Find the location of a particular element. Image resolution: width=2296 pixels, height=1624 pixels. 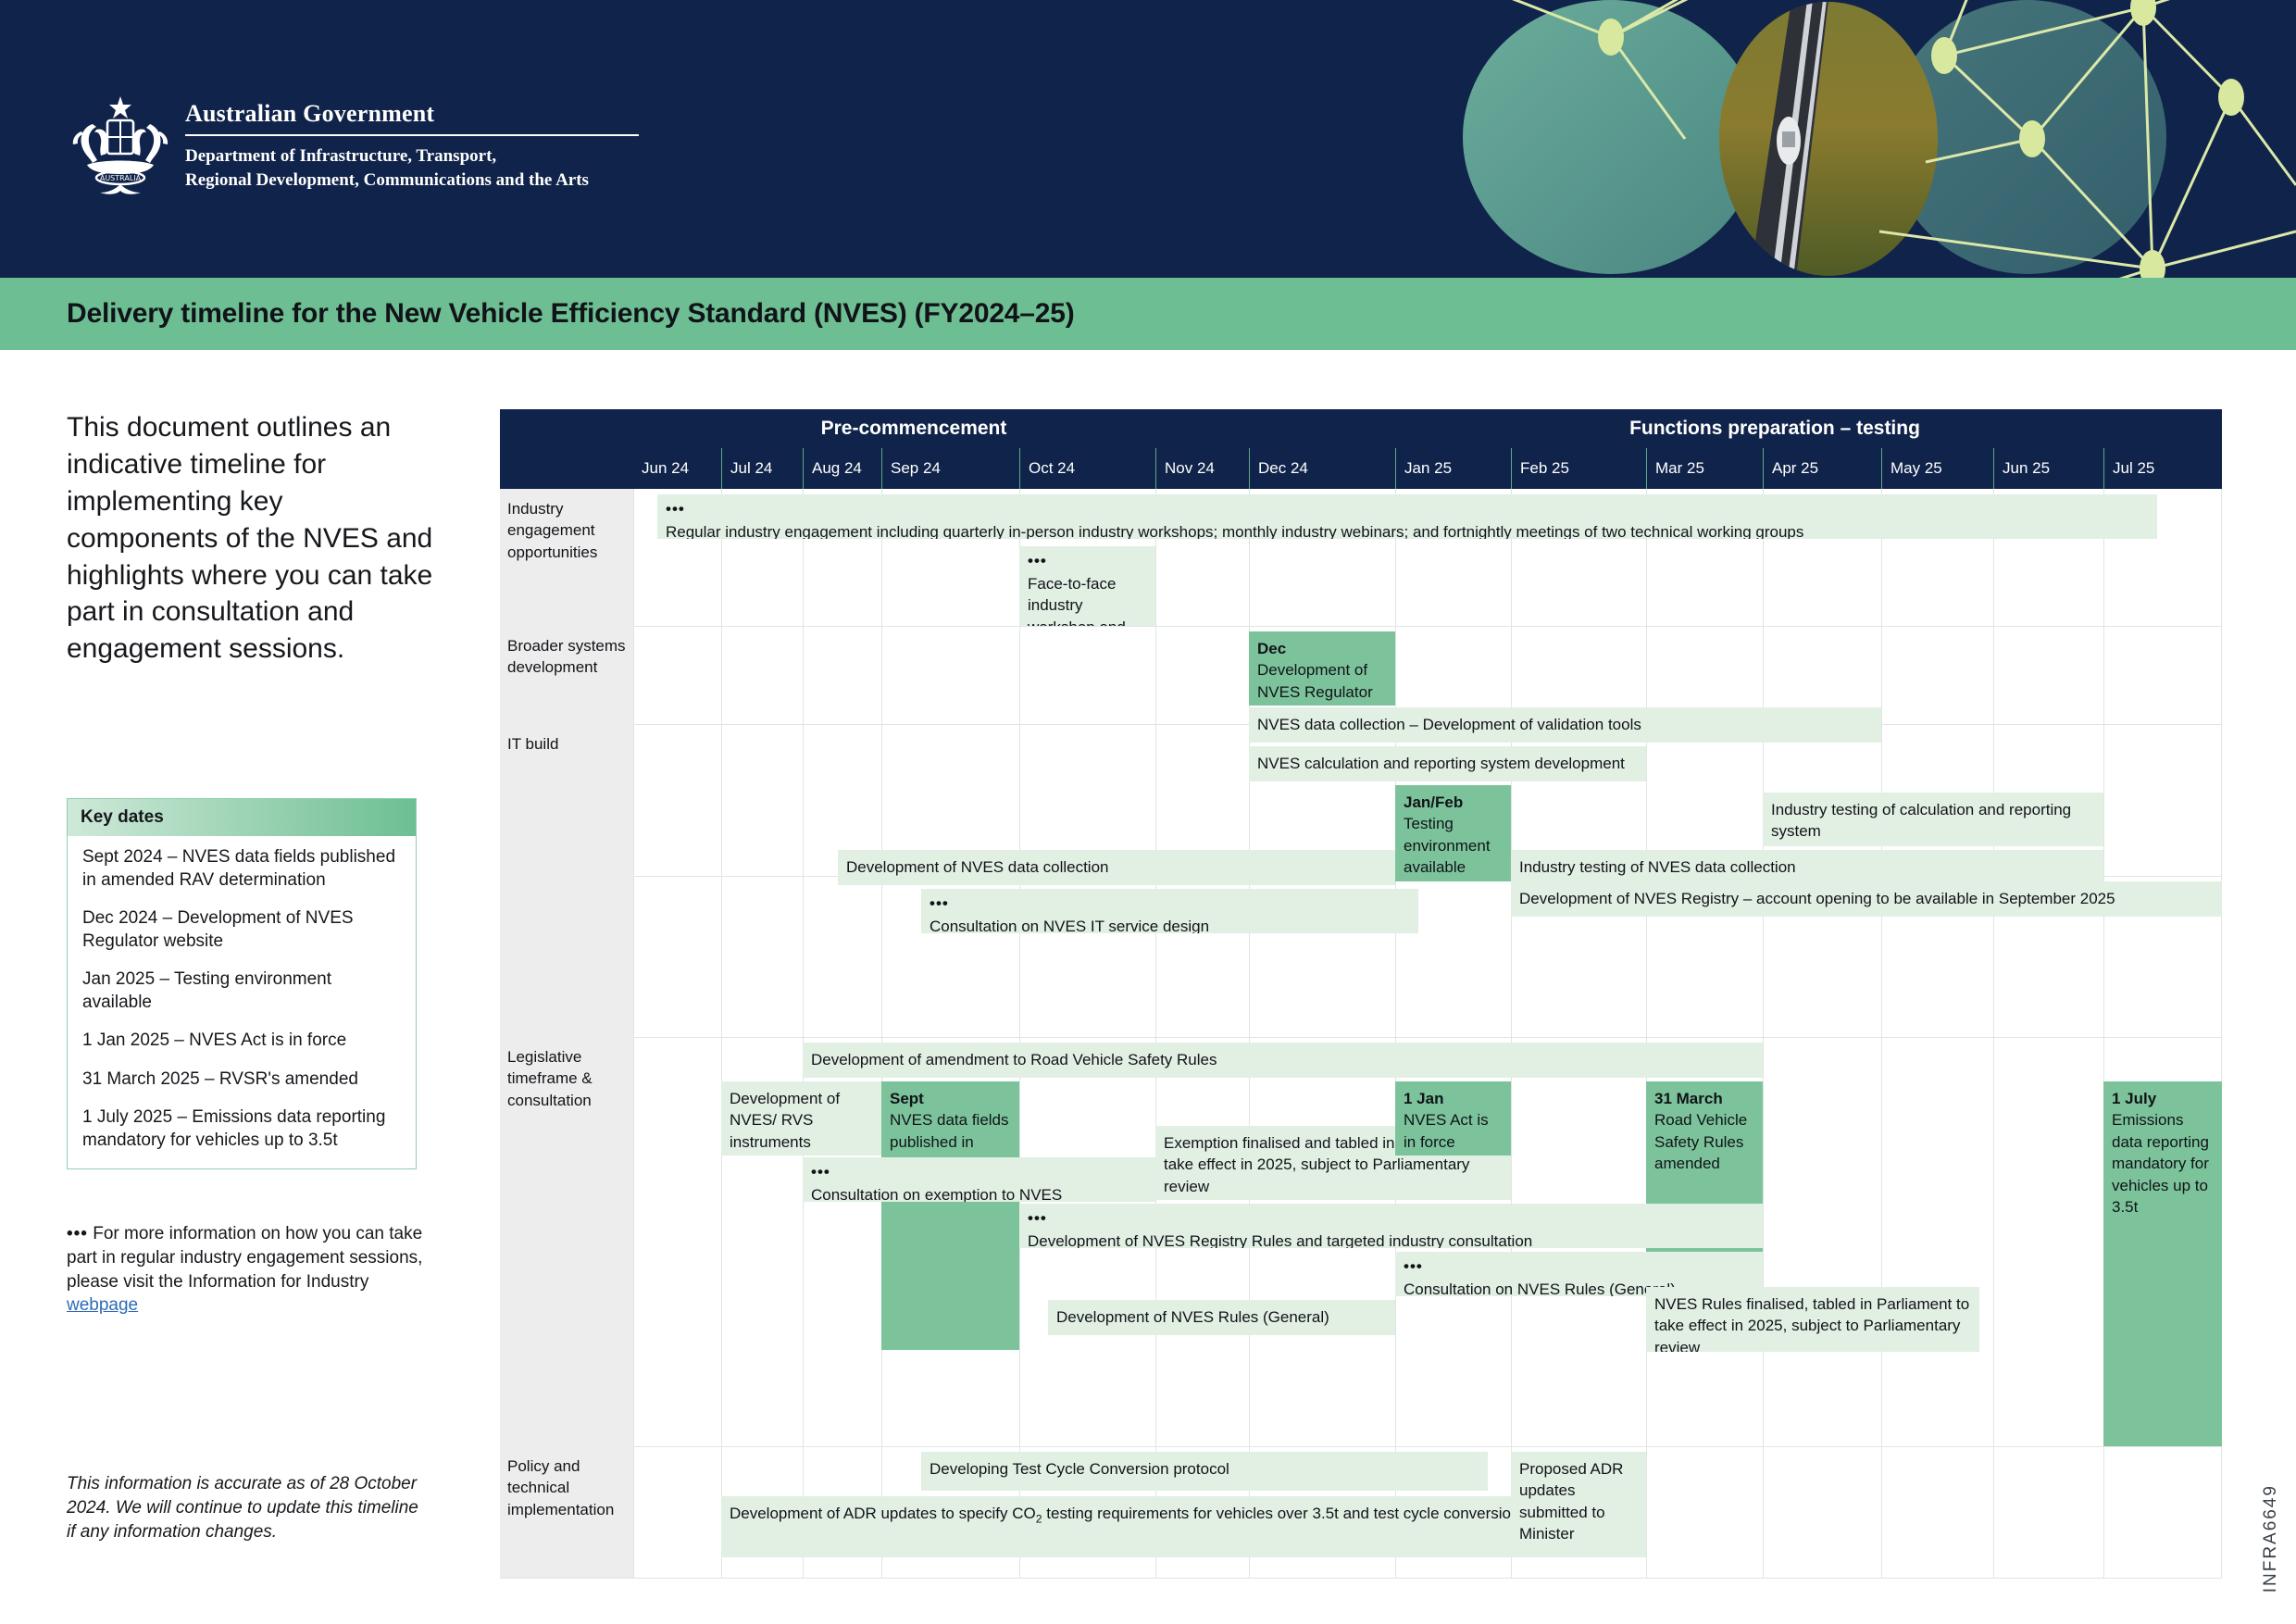

bar-heading: Sept is located at coordinates (907, 1098).